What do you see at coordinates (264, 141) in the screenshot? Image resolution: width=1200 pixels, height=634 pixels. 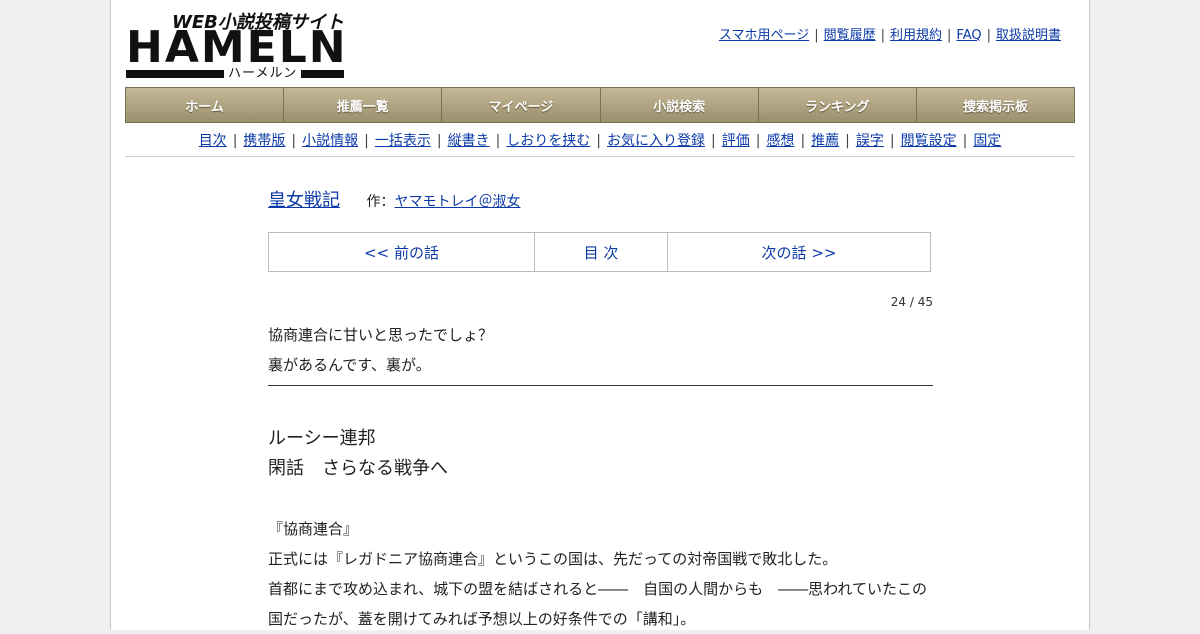 I see `subnav-mobile: 携帯版` at bounding box center [264, 141].